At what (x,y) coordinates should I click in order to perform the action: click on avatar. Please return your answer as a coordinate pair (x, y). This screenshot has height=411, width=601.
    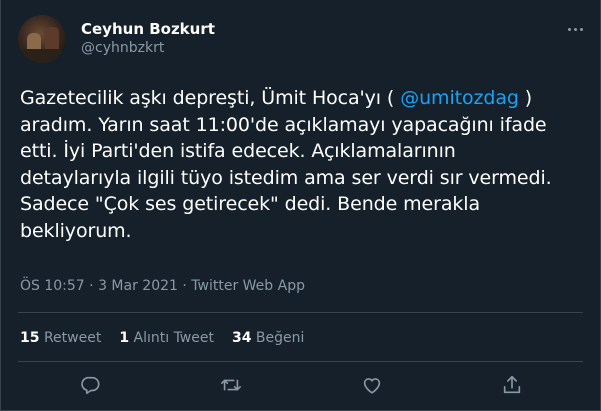
    Looking at the image, I should click on (42, 39).